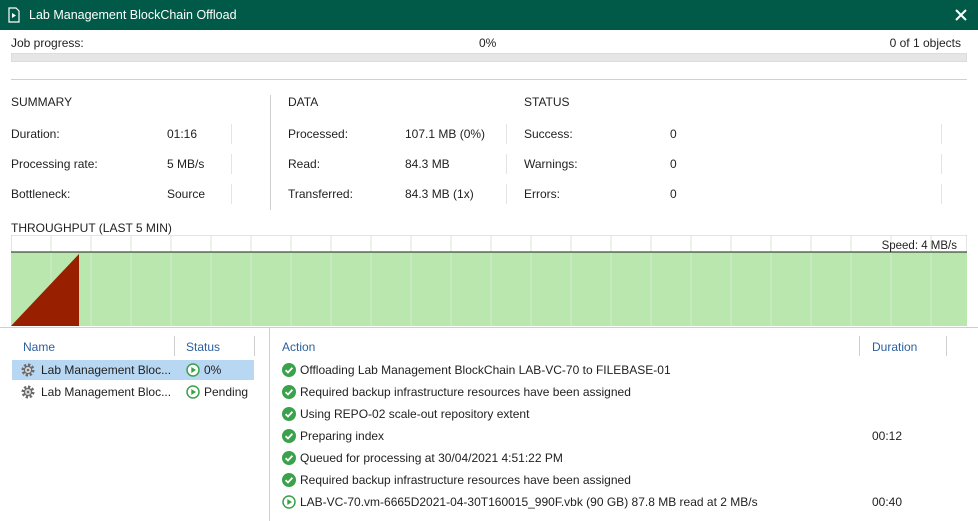 This screenshot has width=978, height=521. I want to click on errors-value: 0, so click(673, 194).